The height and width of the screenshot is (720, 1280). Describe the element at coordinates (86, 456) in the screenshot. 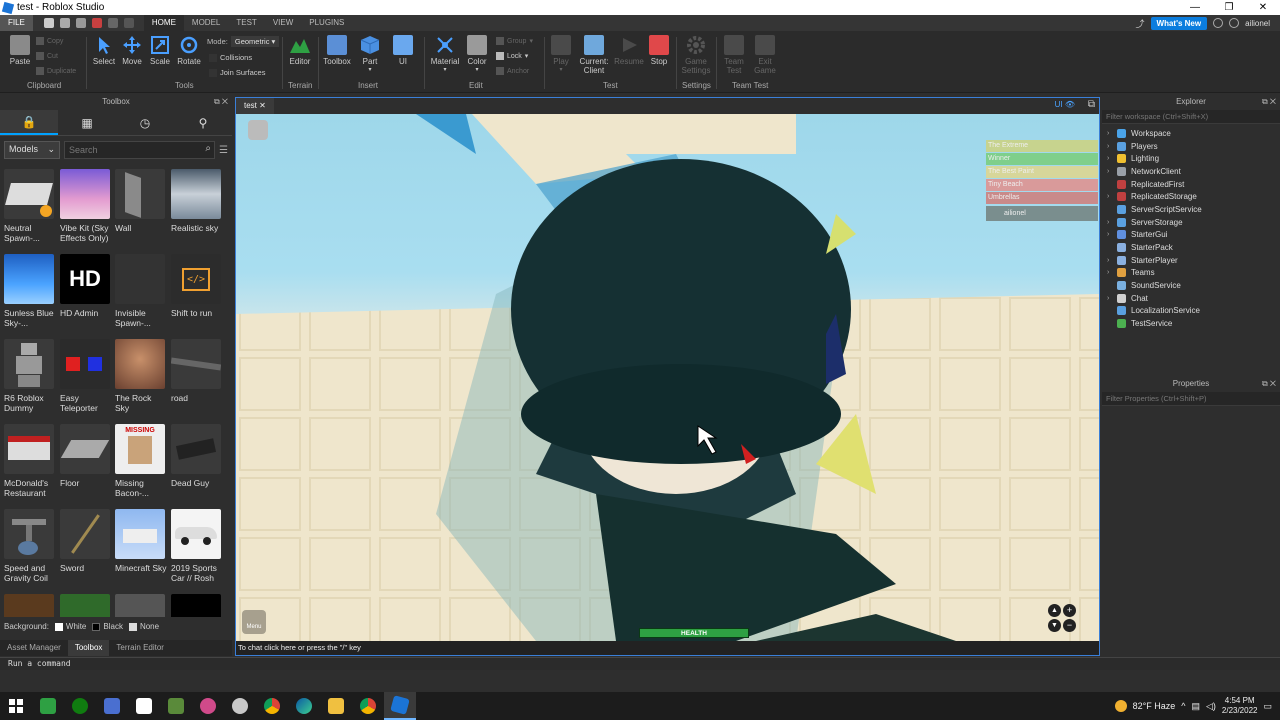

I see `toolbox-item: Floor` at that location.